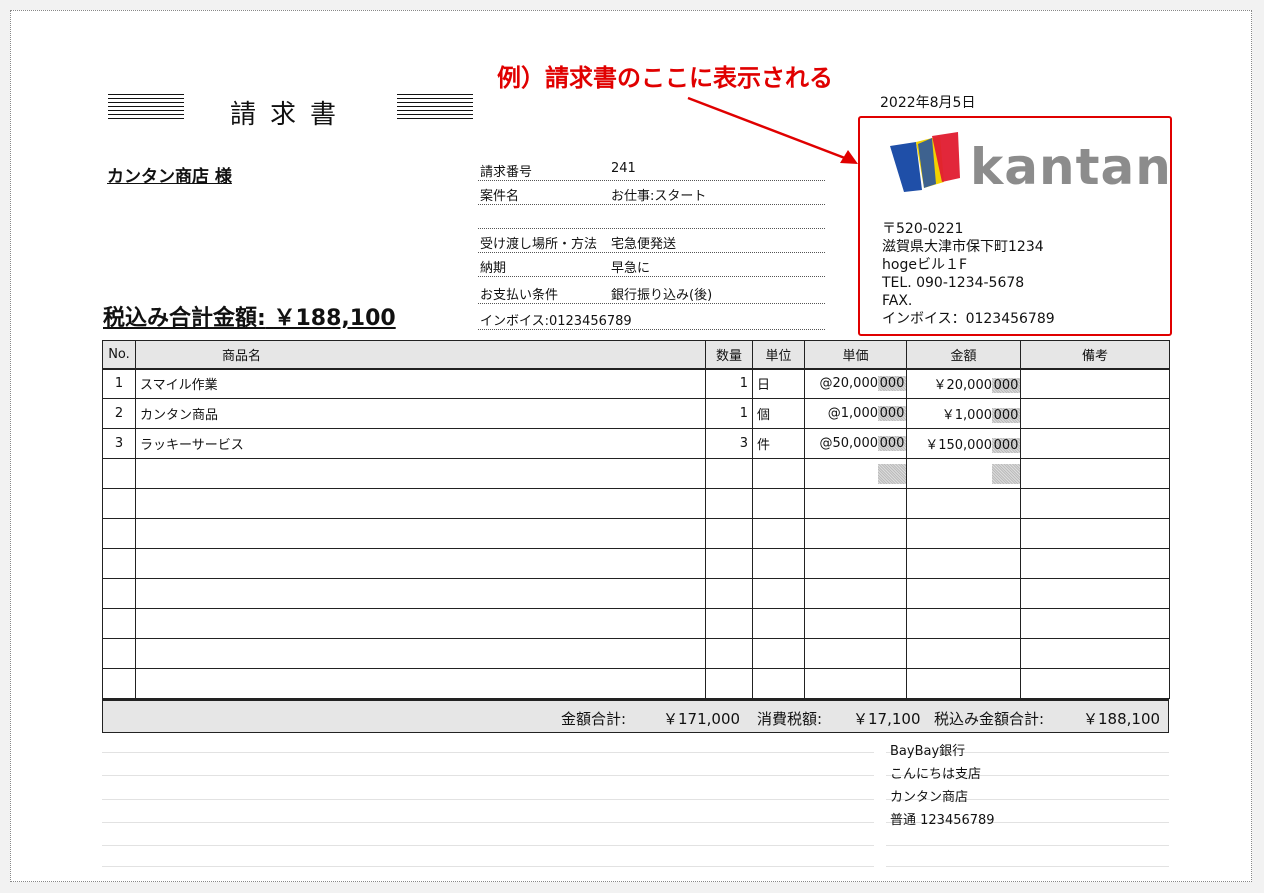  Describe the element at coordinates (119, 355) in the screenshot. I see `column-header: No.` at that location.